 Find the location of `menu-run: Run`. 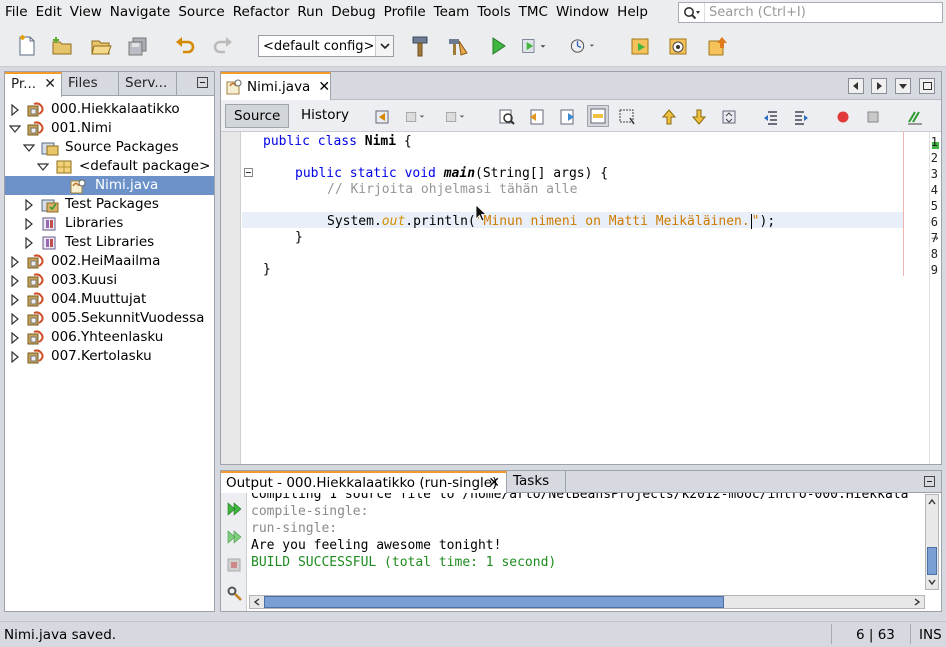

menu-run: Run is located at coordinates (310, 12).